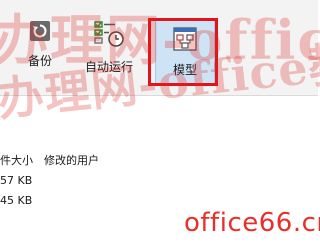  What do you see at coordinates (16, 200) in the screenshot?
I see `row-size-cell: 45 KB` at bounding box center [16, 200].